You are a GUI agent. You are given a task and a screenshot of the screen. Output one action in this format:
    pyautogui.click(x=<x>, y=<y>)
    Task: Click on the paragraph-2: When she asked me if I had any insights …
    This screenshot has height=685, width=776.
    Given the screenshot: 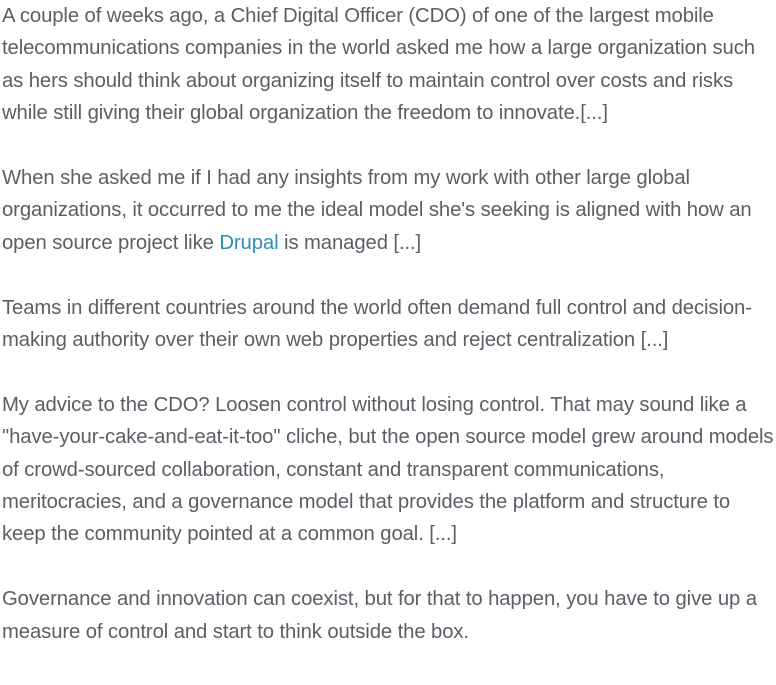 What is the action you would take?
    pyautogui.click(x=389, y=210)
    